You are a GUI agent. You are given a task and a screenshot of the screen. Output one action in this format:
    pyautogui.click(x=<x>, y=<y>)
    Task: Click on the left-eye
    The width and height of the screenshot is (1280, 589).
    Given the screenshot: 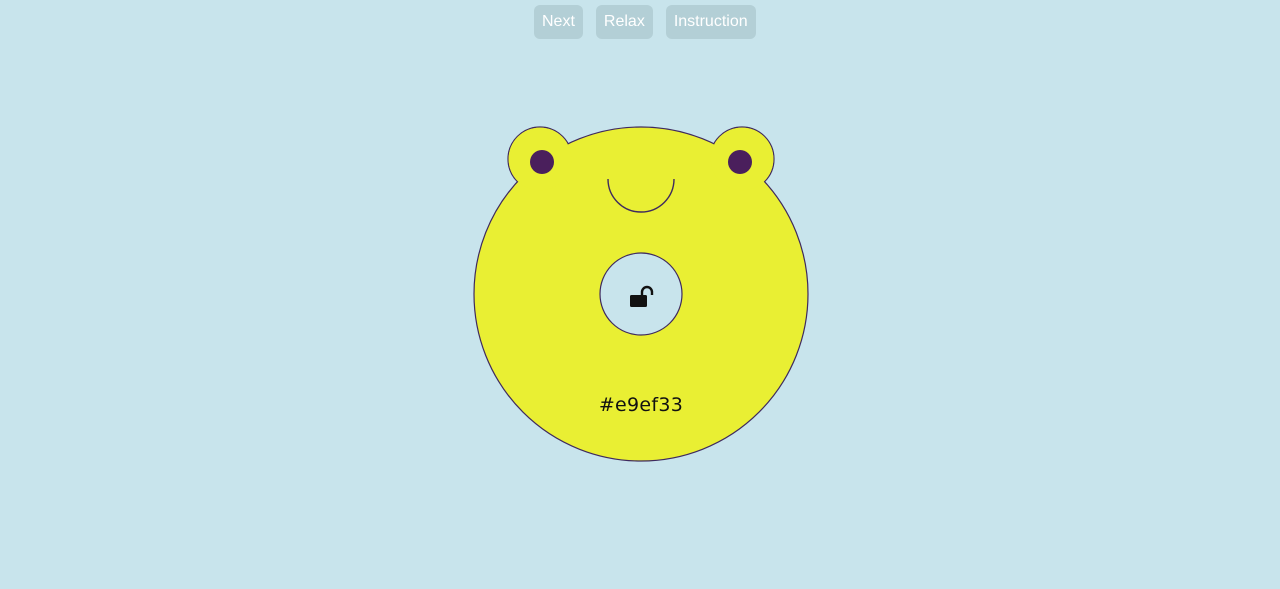 What is the action you would take?
    pyautogui.click(x=542, y=162)
    